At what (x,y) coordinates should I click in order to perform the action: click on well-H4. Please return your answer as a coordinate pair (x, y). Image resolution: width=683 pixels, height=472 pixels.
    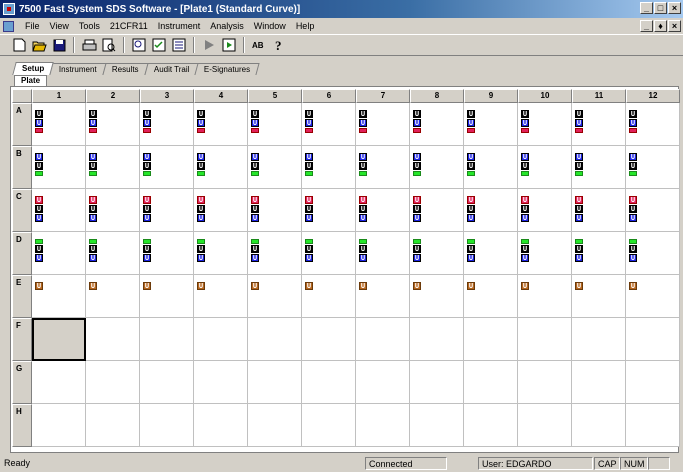
    Looking at the image, I should click on (221, 425).